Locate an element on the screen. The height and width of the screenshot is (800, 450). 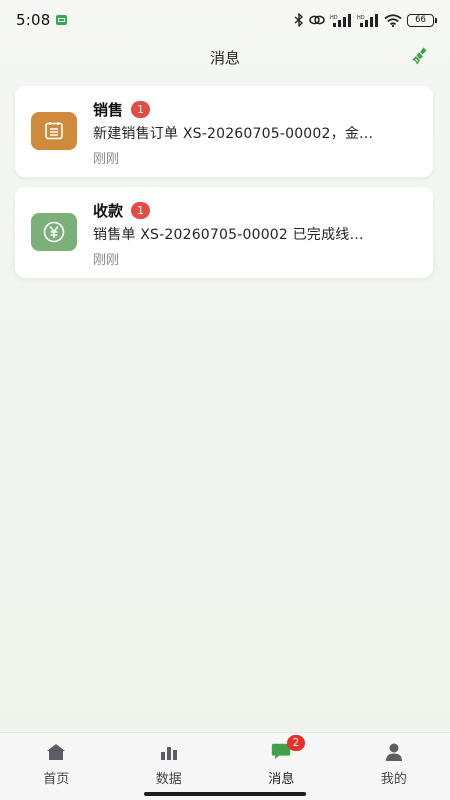
nav-bar: 消息 is located at coordinates (225, 57).